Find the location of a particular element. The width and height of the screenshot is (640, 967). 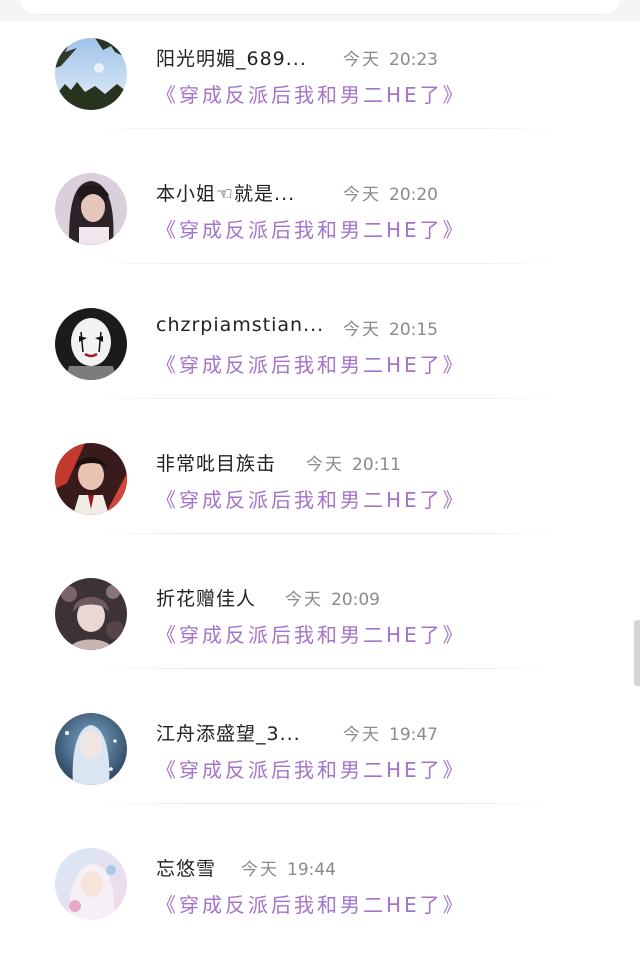

timestamp: 今天 20:09 is located at coordinates (332, 600).